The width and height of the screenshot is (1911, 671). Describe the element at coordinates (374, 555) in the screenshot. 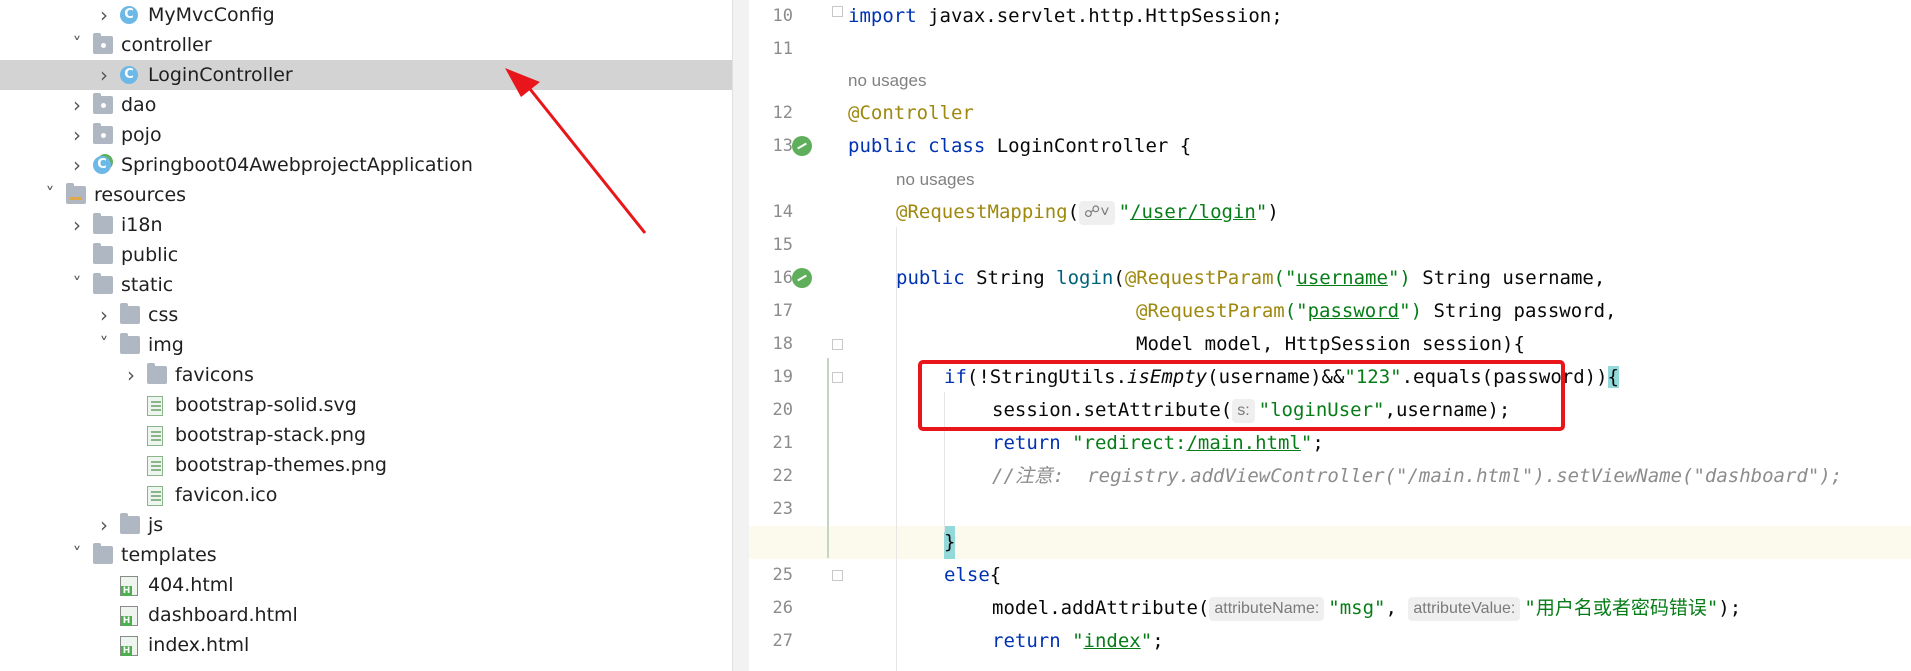

I see `tree-item-templates: ˅ templates` at that location.